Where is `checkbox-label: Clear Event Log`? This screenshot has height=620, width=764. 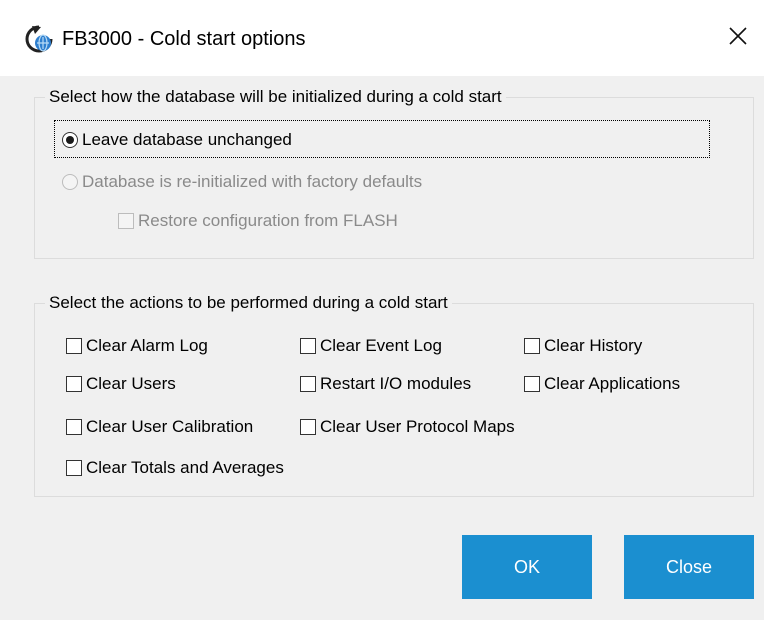 checkbox-label: Clear Event Log is located at coordinates (381, 345).